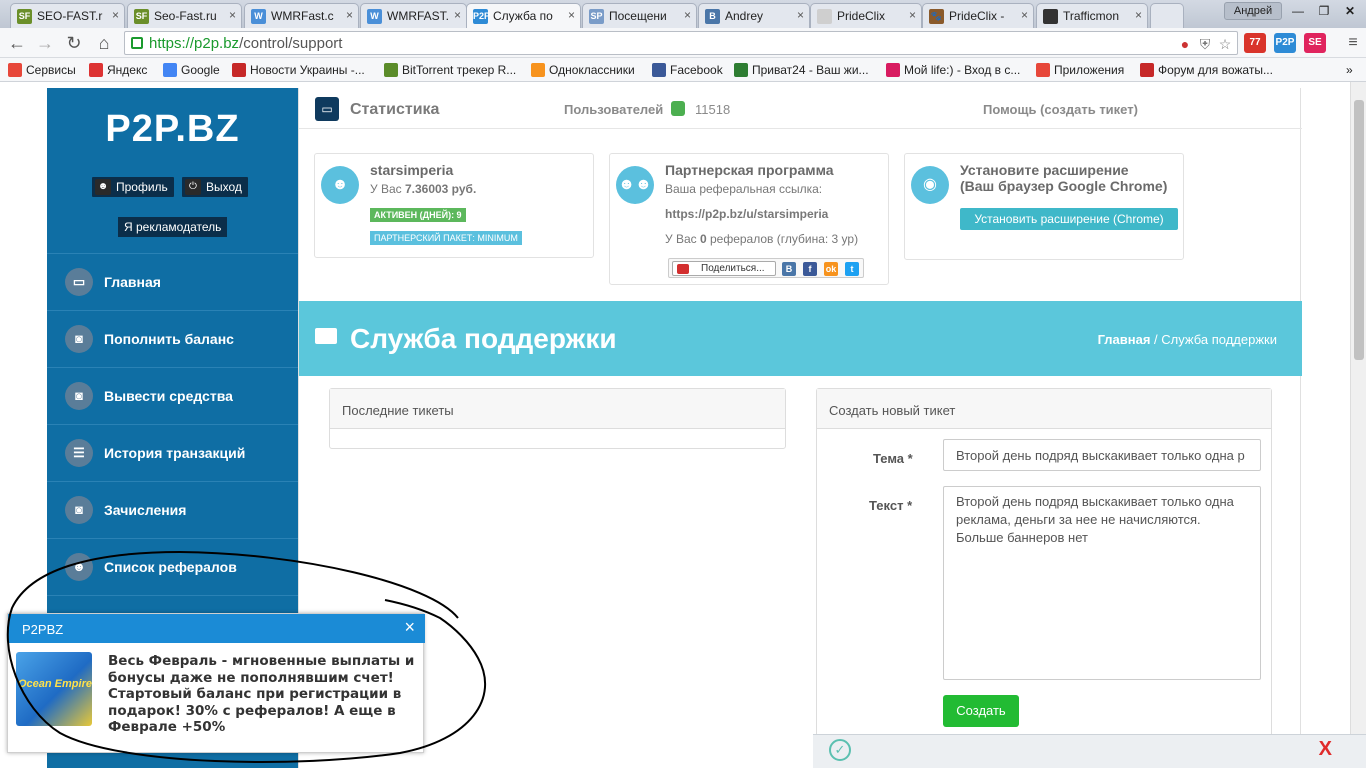 This screenshot has width=1366, height=768. What do you see at coordinates (1325, 749) in the screenshot?
I see `close-icon: X` at bounding box center [1325, 749].